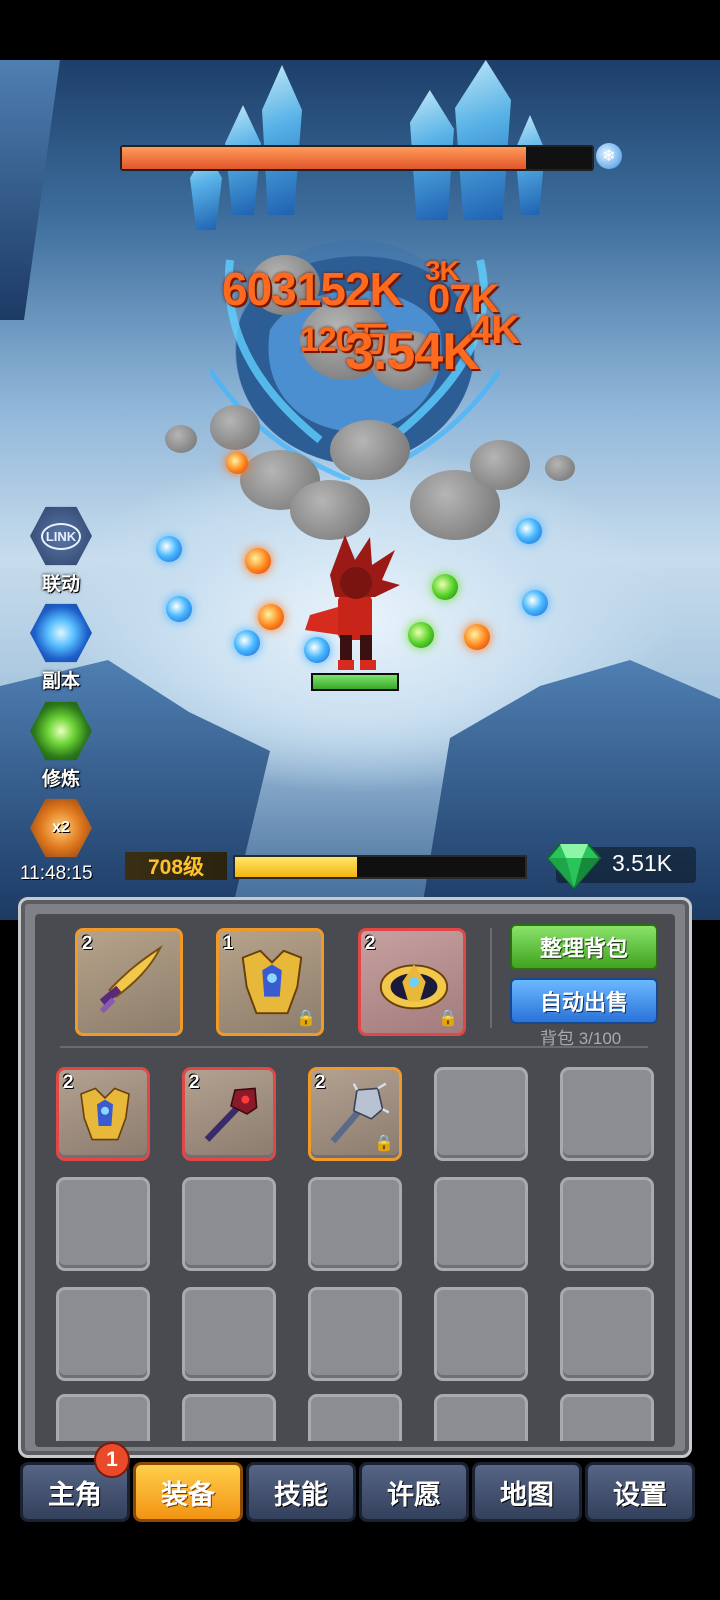  What do you see at coordinates (61, 536) in the screenshot?
I see `link-icon: LINK` at bounding box center [61, 536].